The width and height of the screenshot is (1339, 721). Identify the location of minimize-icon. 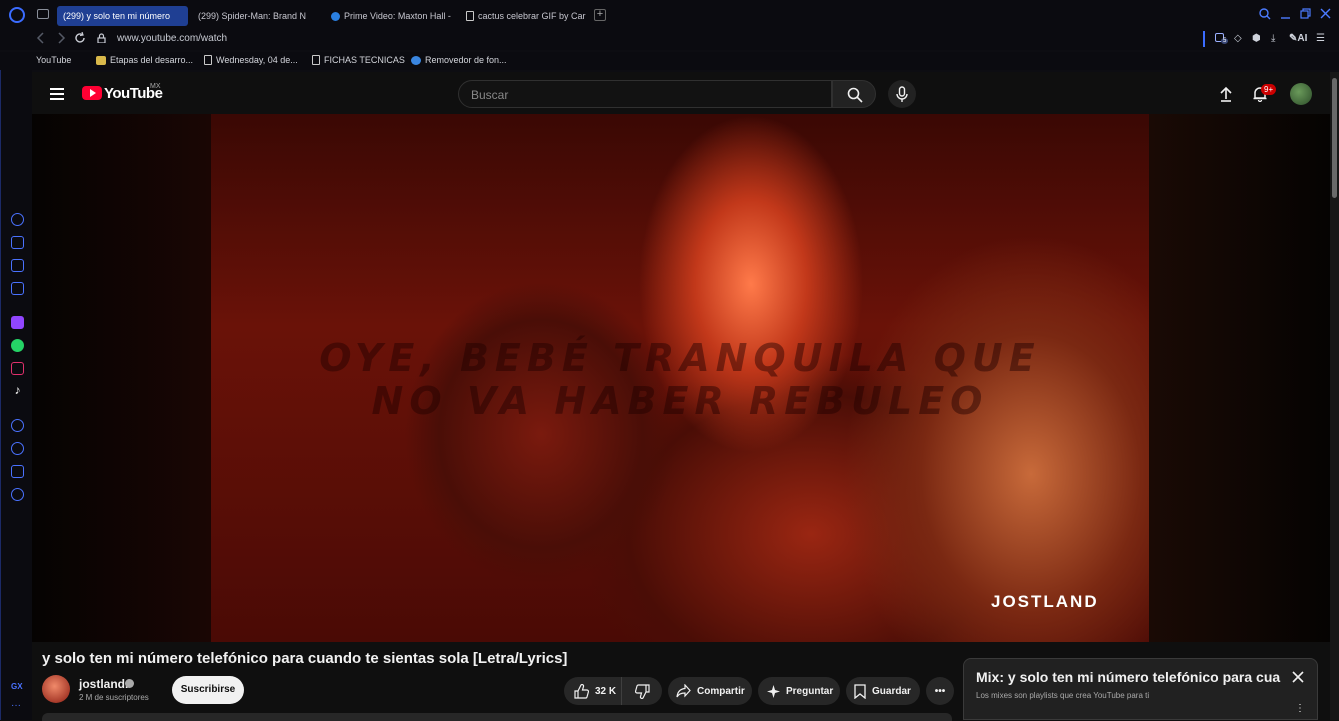
(1286, 14).